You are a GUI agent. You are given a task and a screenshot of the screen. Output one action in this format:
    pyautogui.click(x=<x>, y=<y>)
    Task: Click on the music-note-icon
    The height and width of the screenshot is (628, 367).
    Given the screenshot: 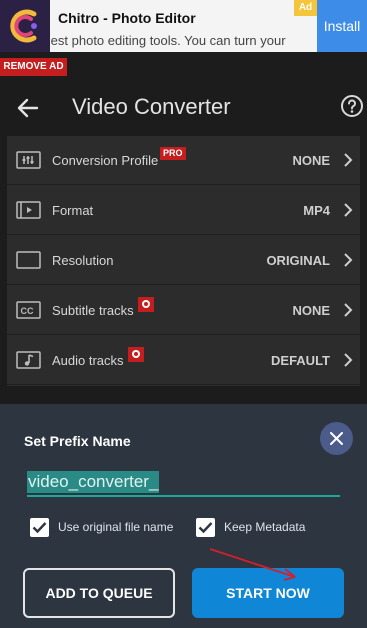 What is the action you would take?
    pyautogui.click(x=29, y=360)
    